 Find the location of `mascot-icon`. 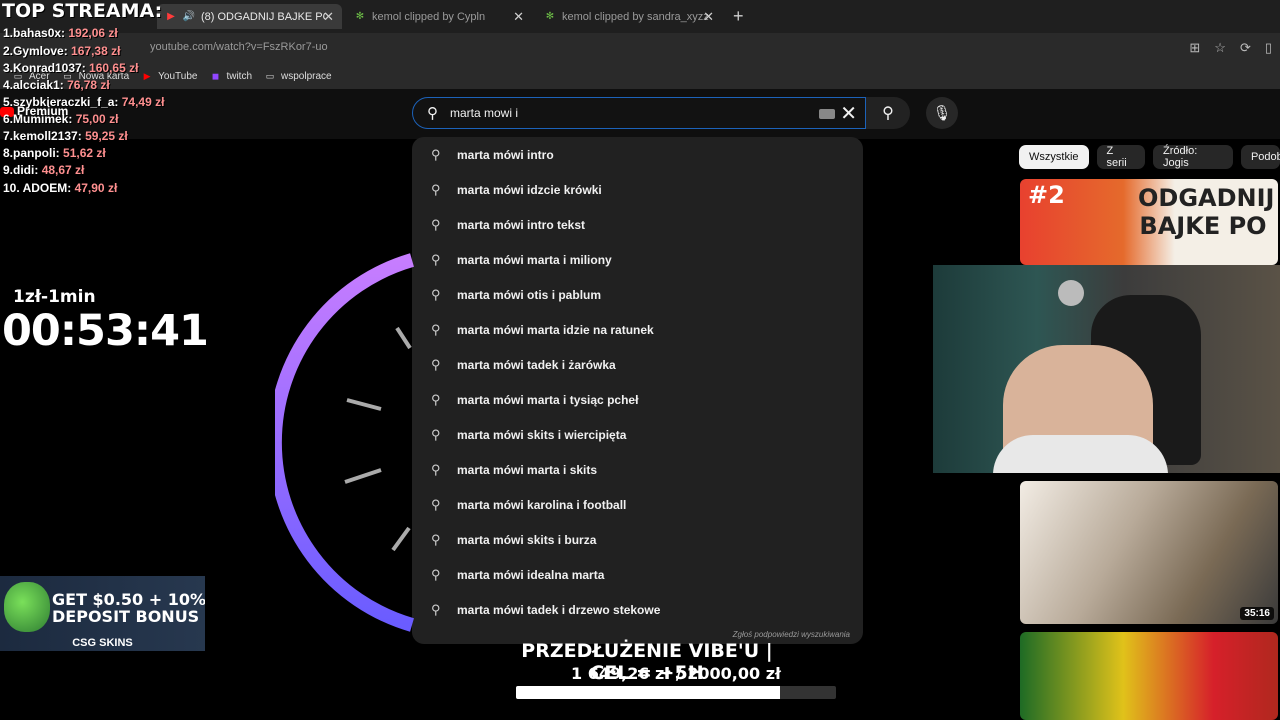

mascot-icon is located at coordinates (27, 607).